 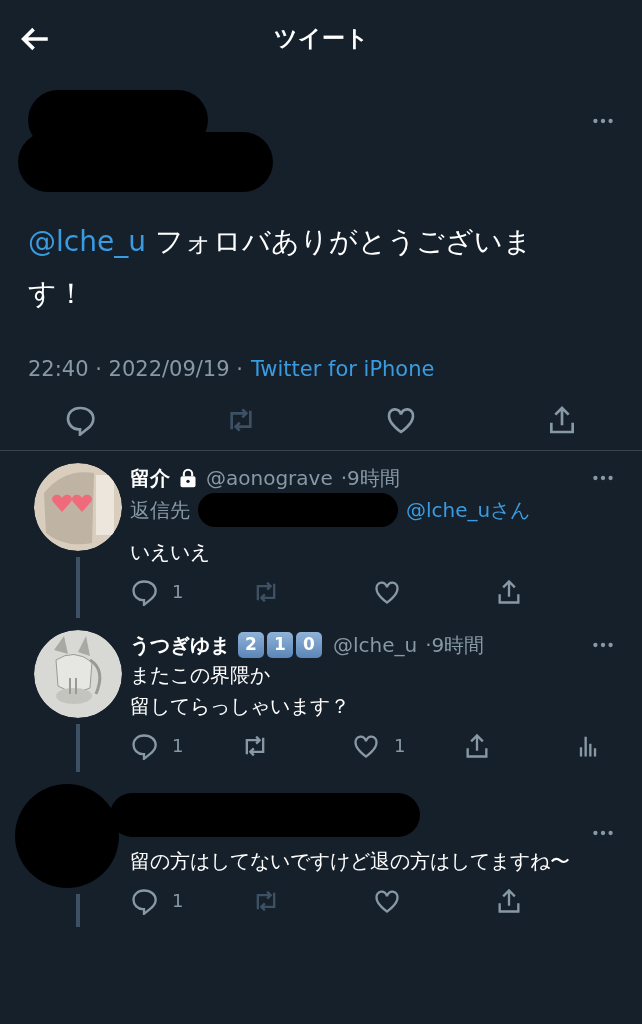 I want to click on reply-to-label: 返信先, so click(x=160, y=510).